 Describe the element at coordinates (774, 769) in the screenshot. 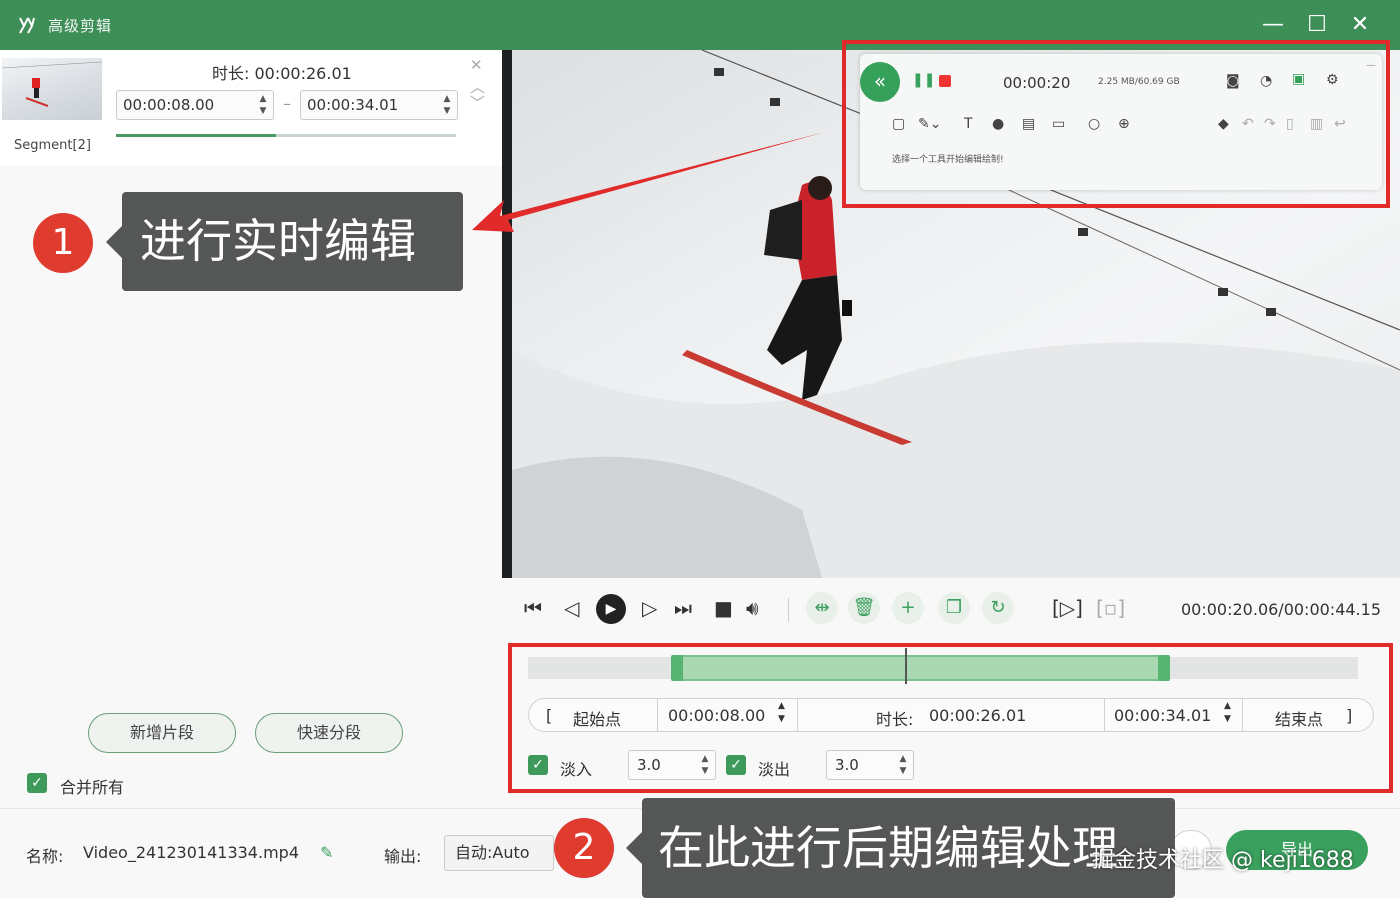

I see `fade-out-label: 淡出` at that location.